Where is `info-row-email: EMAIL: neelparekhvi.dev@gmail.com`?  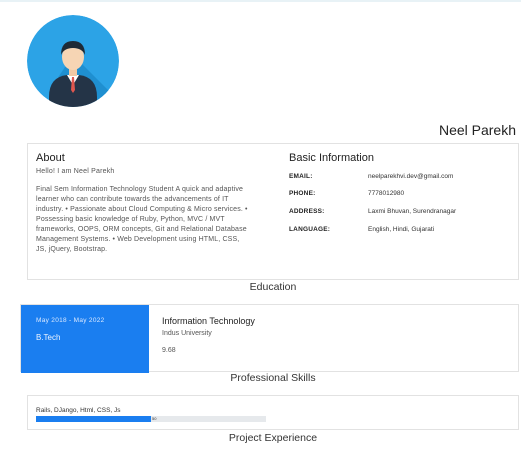 info-row-email: EMAIL: neelparekhvi.dev@gmail.com is located at coordinates (399, 179).